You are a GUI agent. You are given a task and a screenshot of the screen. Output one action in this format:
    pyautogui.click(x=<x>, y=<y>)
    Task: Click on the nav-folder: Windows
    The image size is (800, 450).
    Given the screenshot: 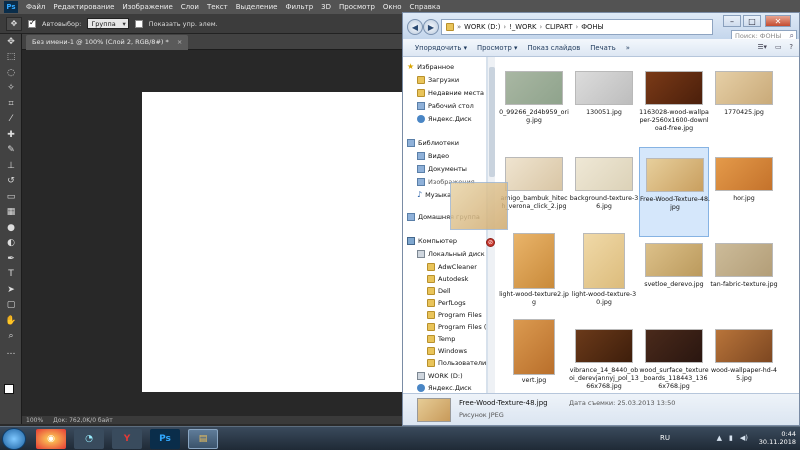 What is the action you would take?
    pyautogui.click(x=447, y=351)
    